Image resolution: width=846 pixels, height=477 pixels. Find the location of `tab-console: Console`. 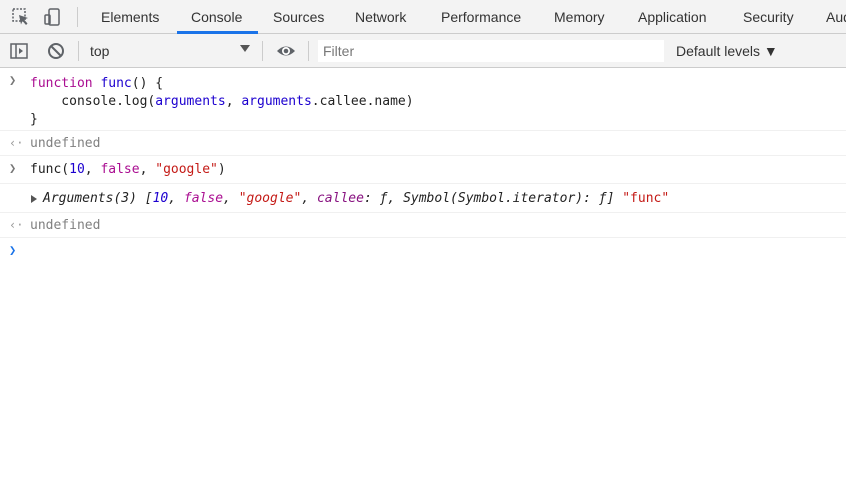

tab-console: Console is located at coordinates (216, 17).